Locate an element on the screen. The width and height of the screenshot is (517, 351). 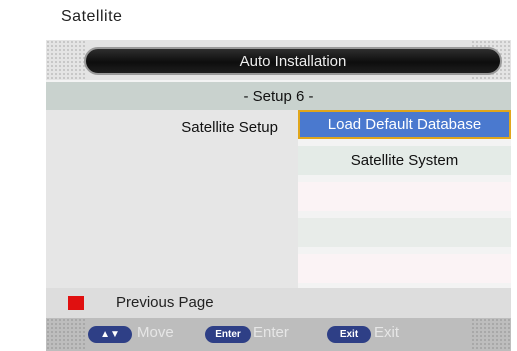
page-caption: Satellite is located at coordinates (92, 16).